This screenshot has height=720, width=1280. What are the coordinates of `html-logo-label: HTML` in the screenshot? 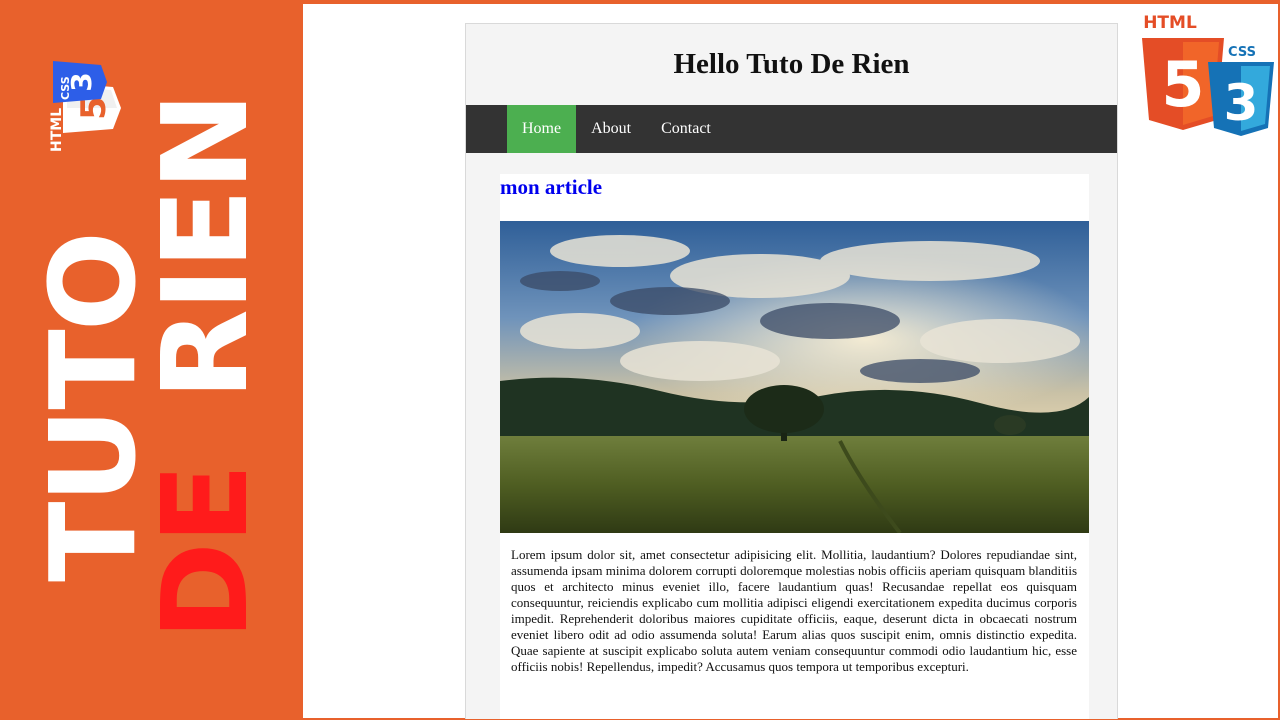 It's located at (1170, 23).